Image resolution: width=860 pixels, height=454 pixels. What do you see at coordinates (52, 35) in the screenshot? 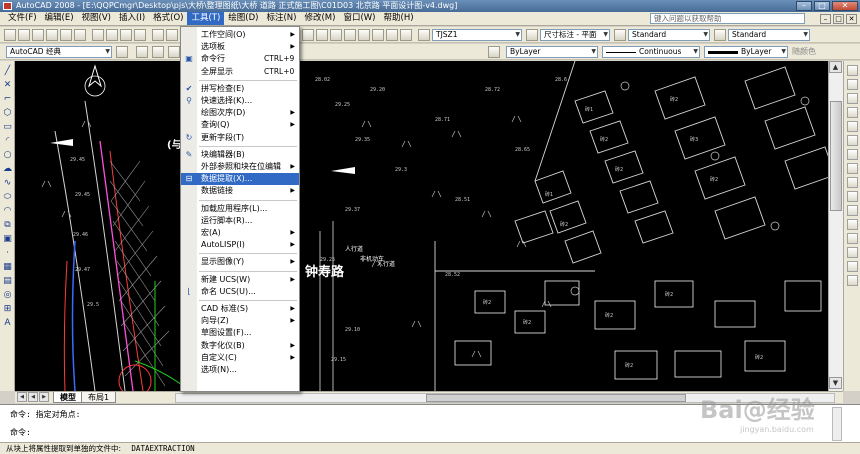
I see `plot-icon` at bounding box center [52, 35].